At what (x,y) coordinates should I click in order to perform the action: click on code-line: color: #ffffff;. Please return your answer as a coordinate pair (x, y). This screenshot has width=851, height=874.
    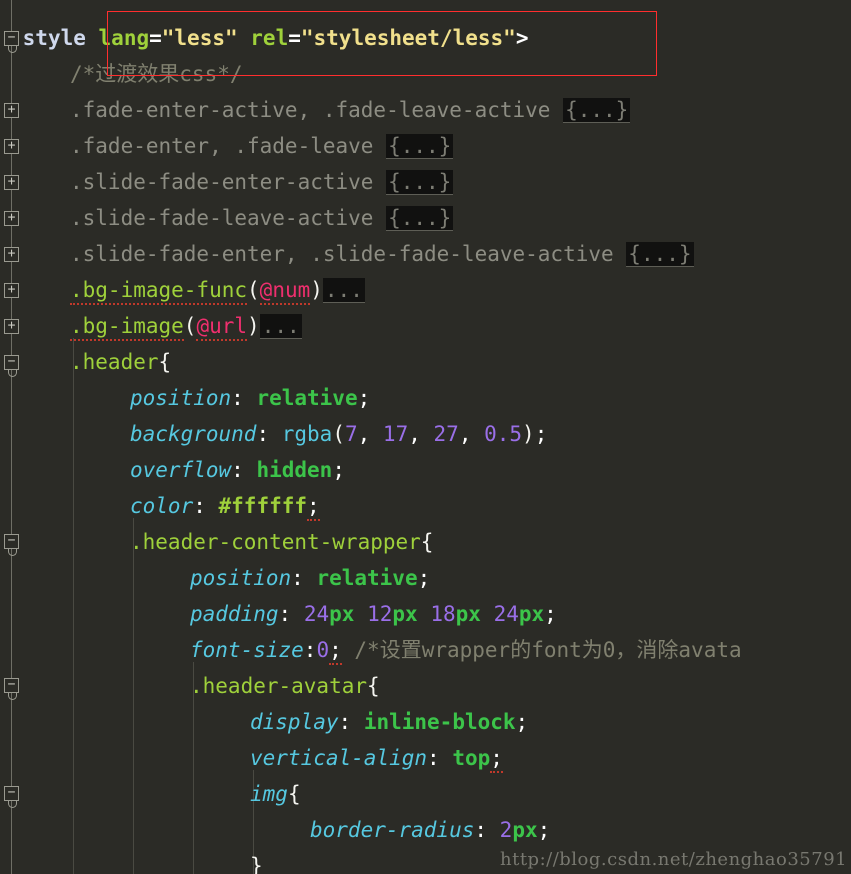
    Looking at the image, I should click on (425, 506).